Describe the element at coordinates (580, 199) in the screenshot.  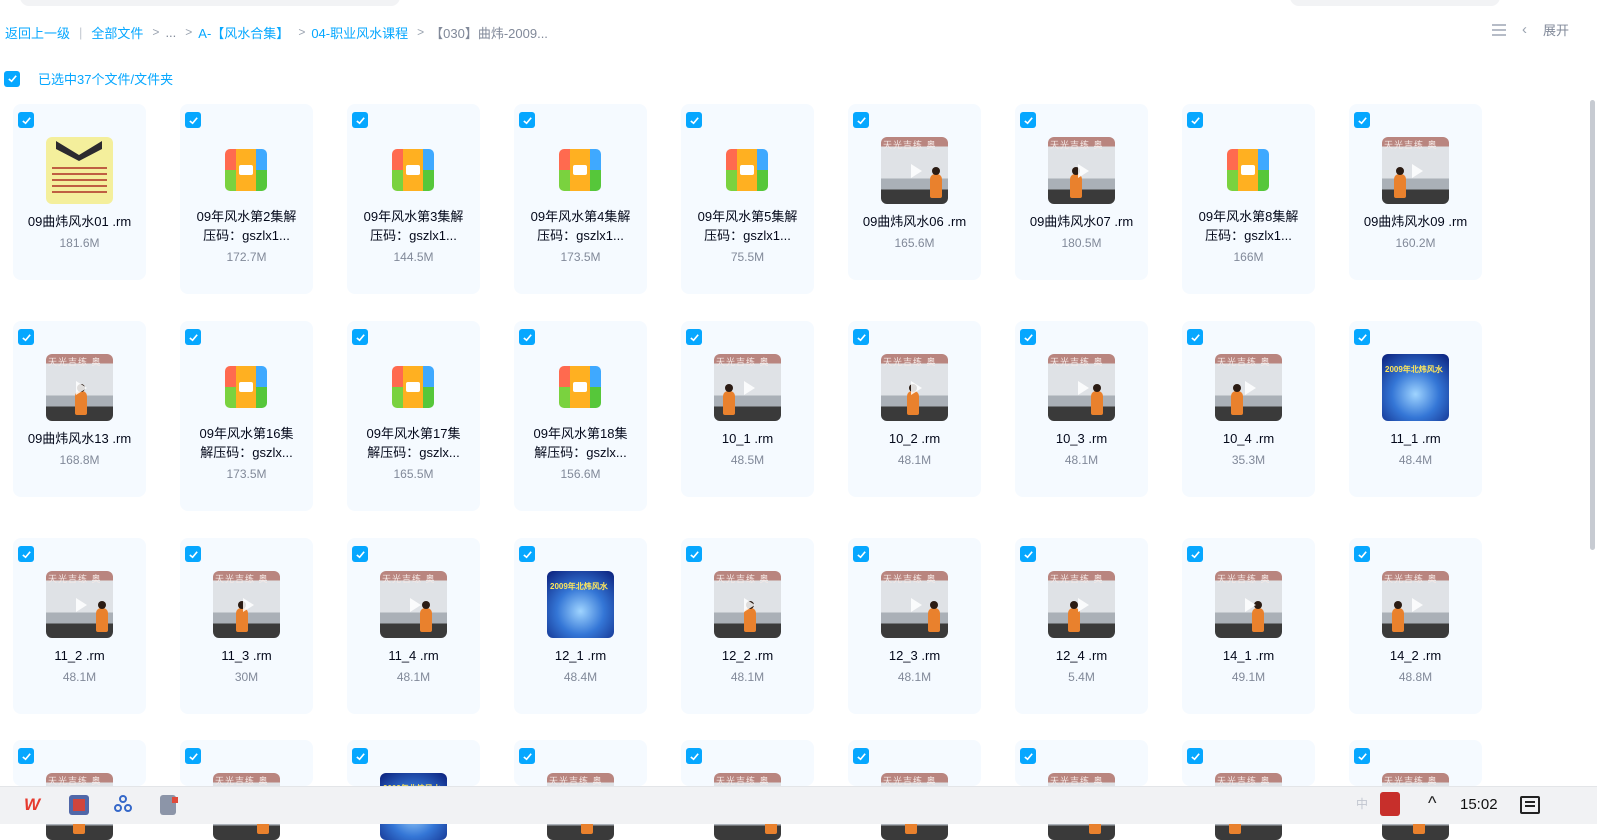
I see `file-card: 09年风水第4集解压码：gszlx1... 173.5M` at that location.